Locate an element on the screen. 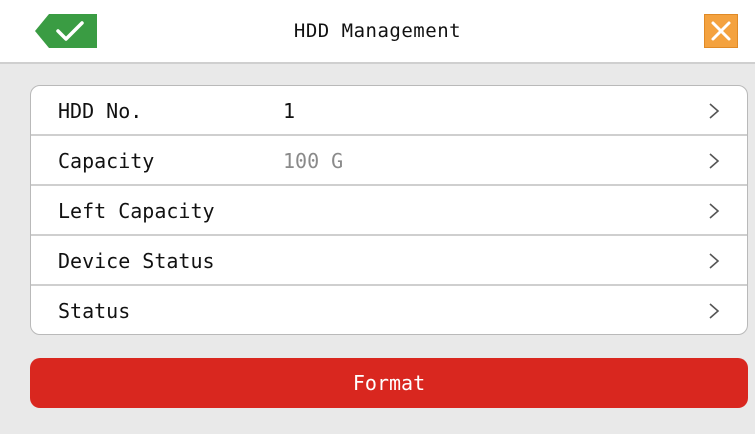  close-button is located at coordinates (721, 31).